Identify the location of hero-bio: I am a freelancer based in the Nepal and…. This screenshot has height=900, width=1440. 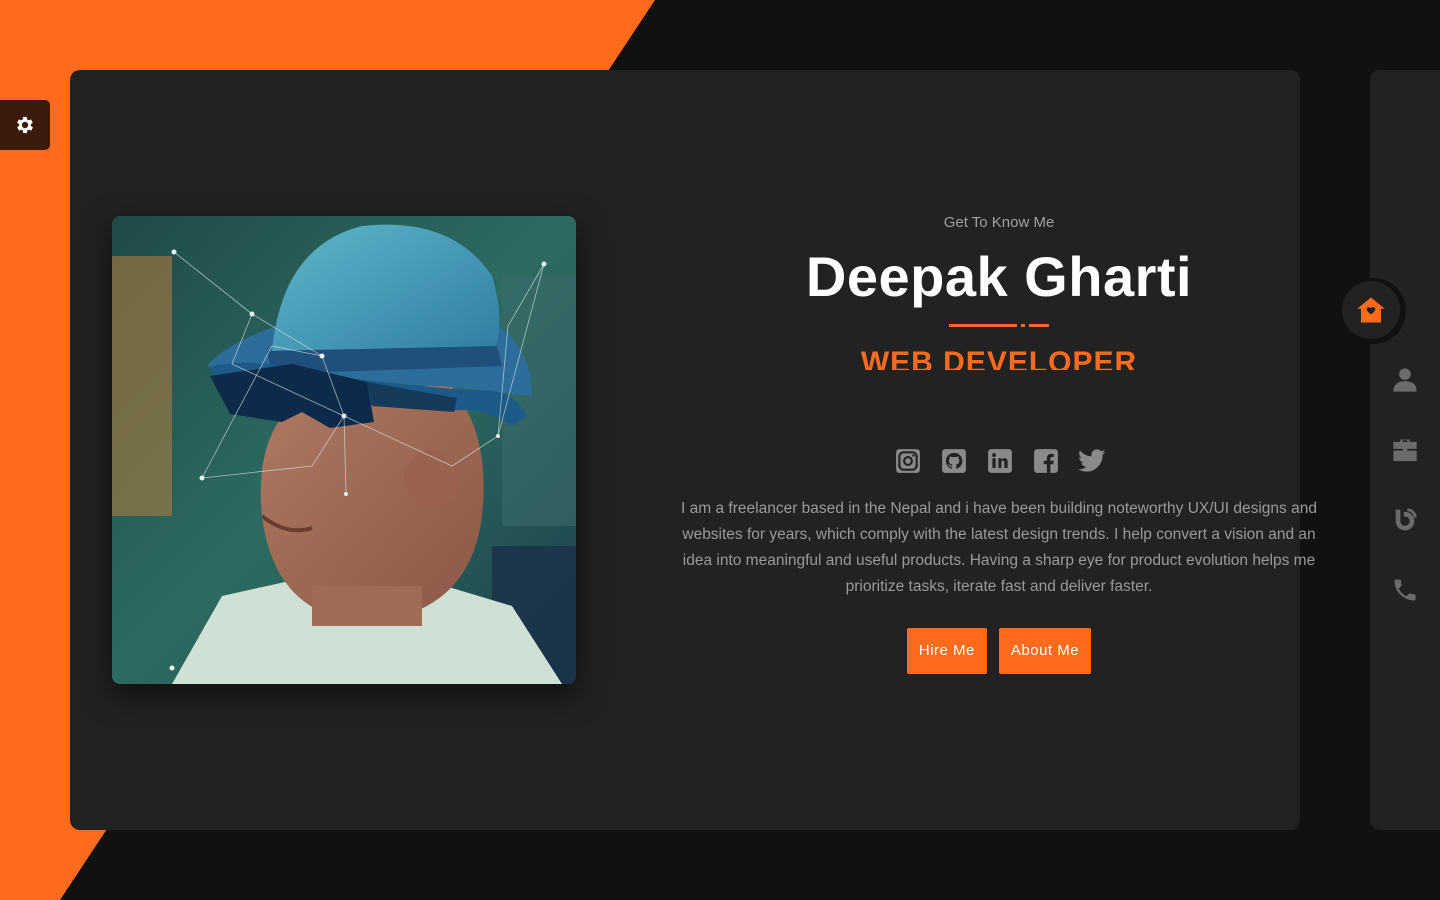
(999, 547).